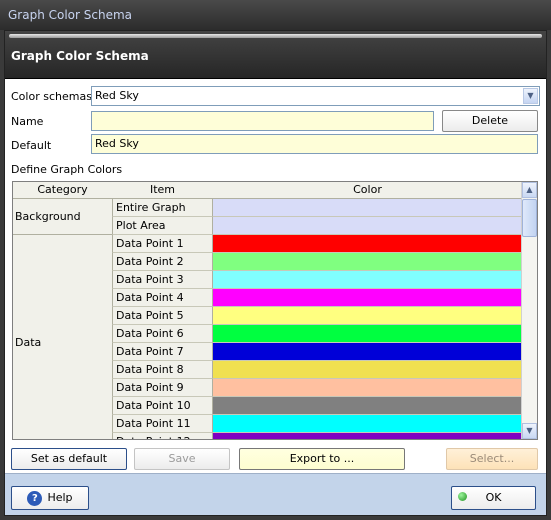  Describe the element at coordinates (182, 459) in the screenshot. I see `save-button: Save` at that location.